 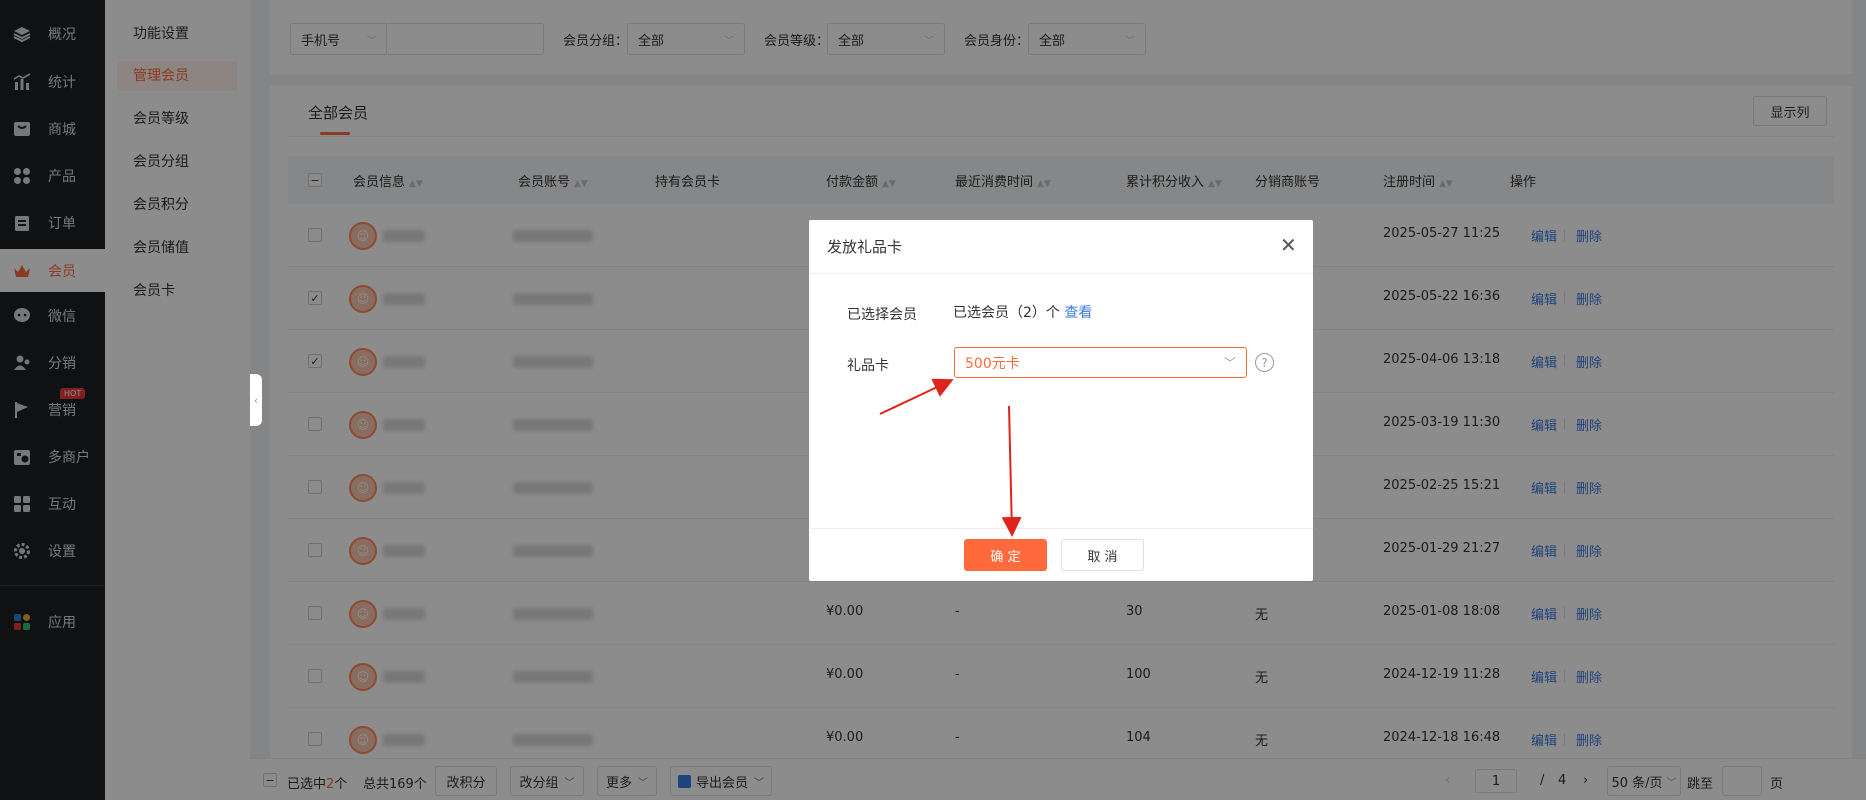 What do you see at coordinates (992, 363) in the screenshot?
I see `gift-card-value: 500元卡` at bounding box center [992, 363].